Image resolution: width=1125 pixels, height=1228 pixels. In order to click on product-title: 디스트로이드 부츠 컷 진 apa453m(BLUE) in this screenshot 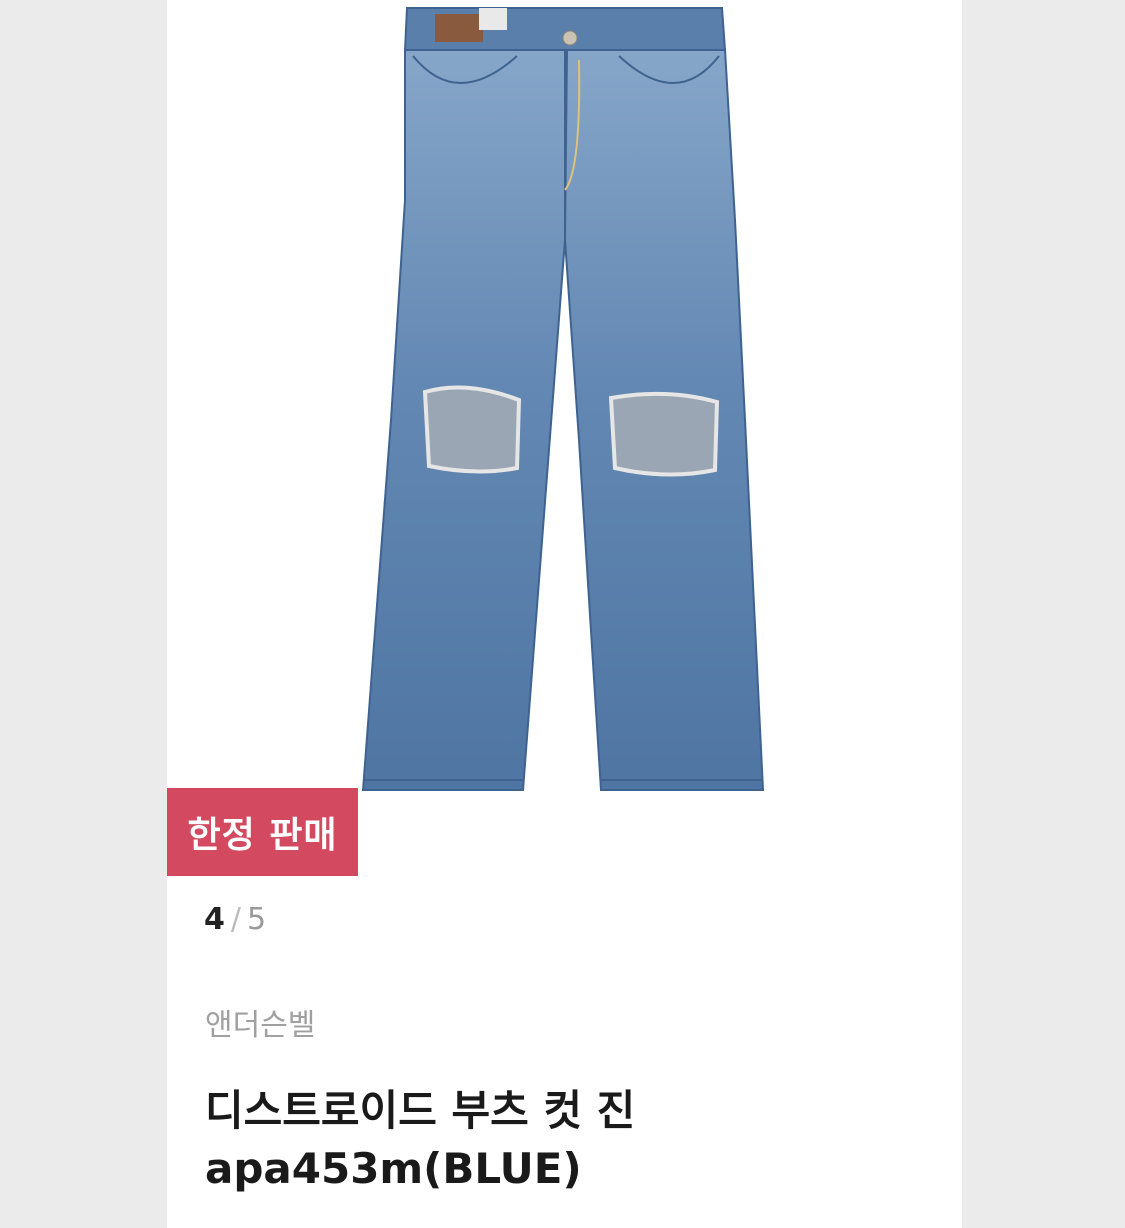, I will do `click(420, 1139)`.